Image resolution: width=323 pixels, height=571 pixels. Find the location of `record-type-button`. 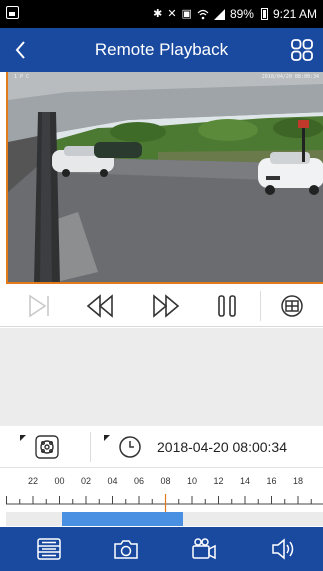

record-type-button is located at coordinates (47, 447).